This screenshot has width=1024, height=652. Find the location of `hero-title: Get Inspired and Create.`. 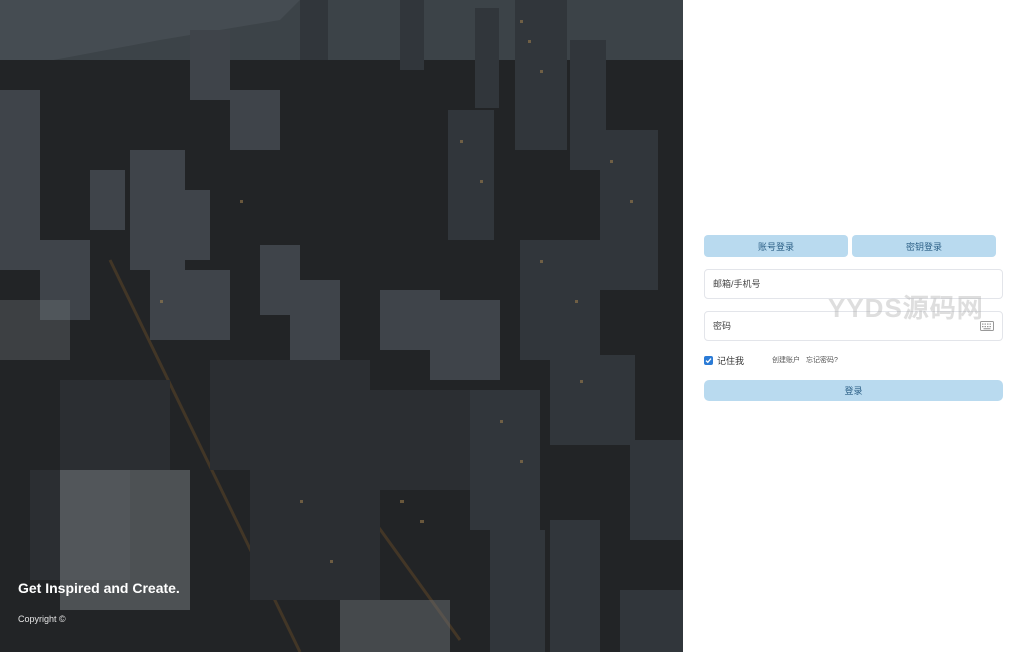

hero-title: Get Inspired and Create. is located at coordinates (99, 588).